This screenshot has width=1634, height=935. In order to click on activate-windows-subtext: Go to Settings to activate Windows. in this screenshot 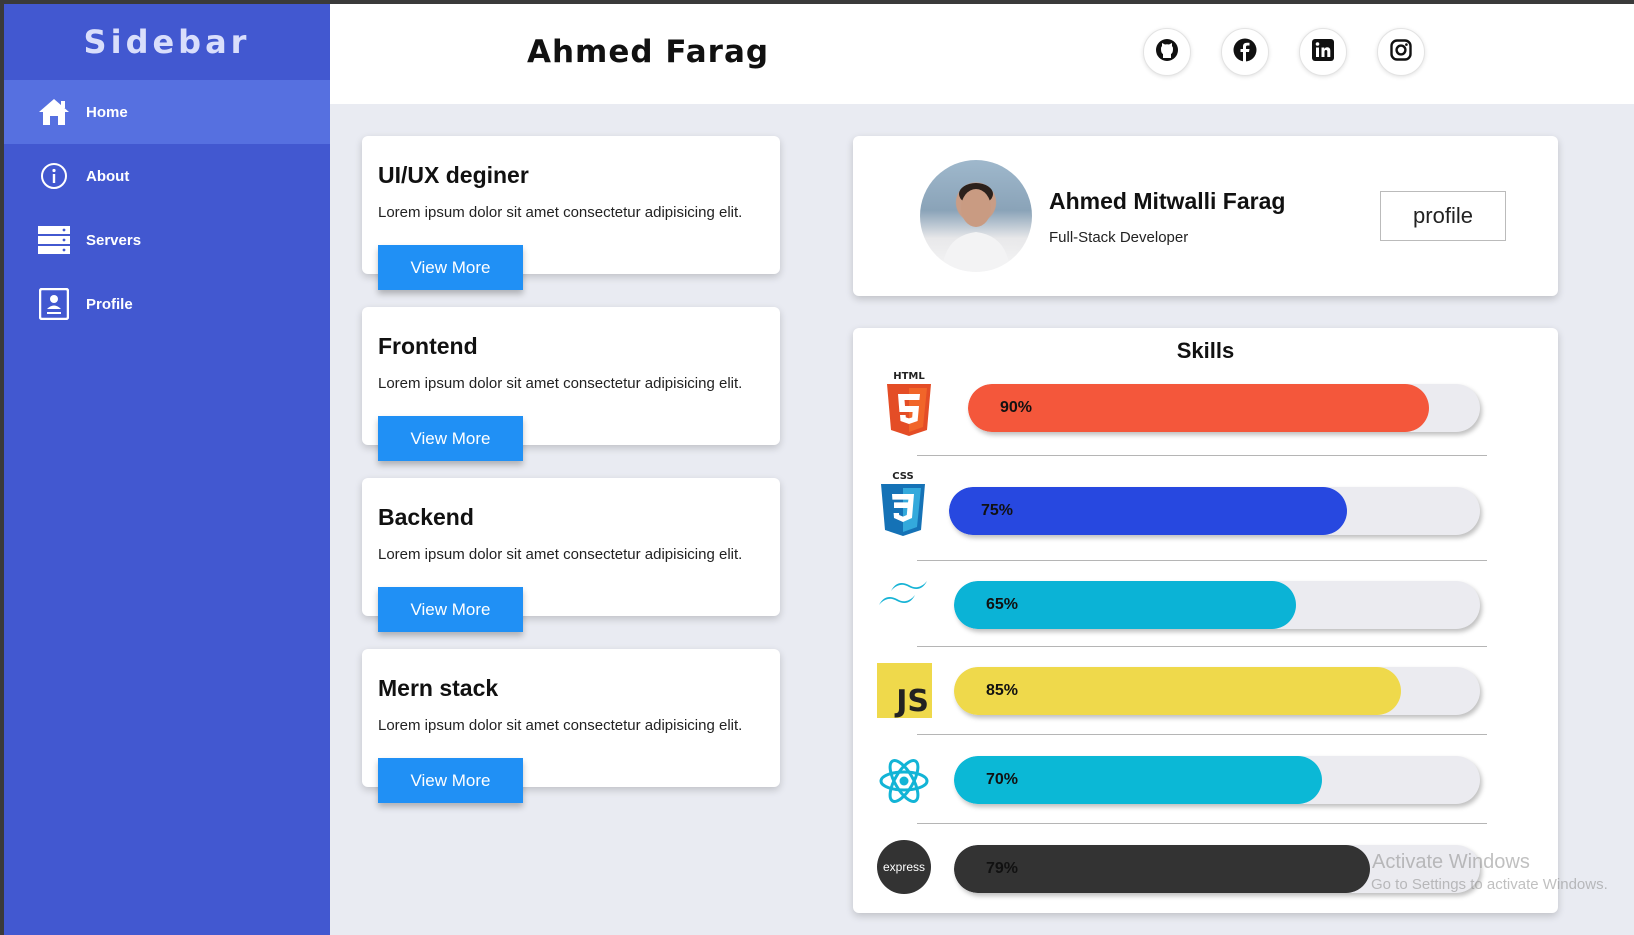, I will do `click(1489, 884)`.